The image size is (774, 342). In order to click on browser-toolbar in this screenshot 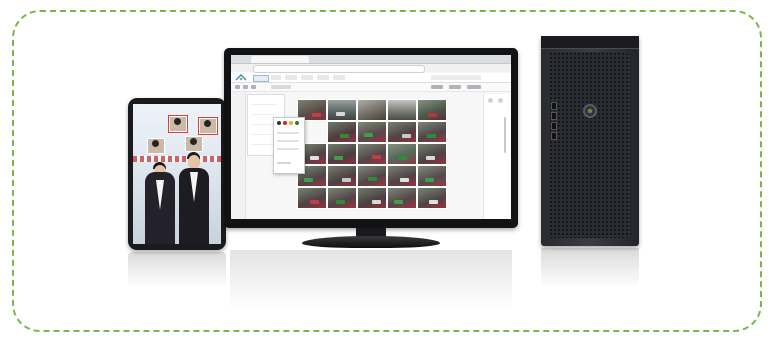, I will do `click(371, 72)`.